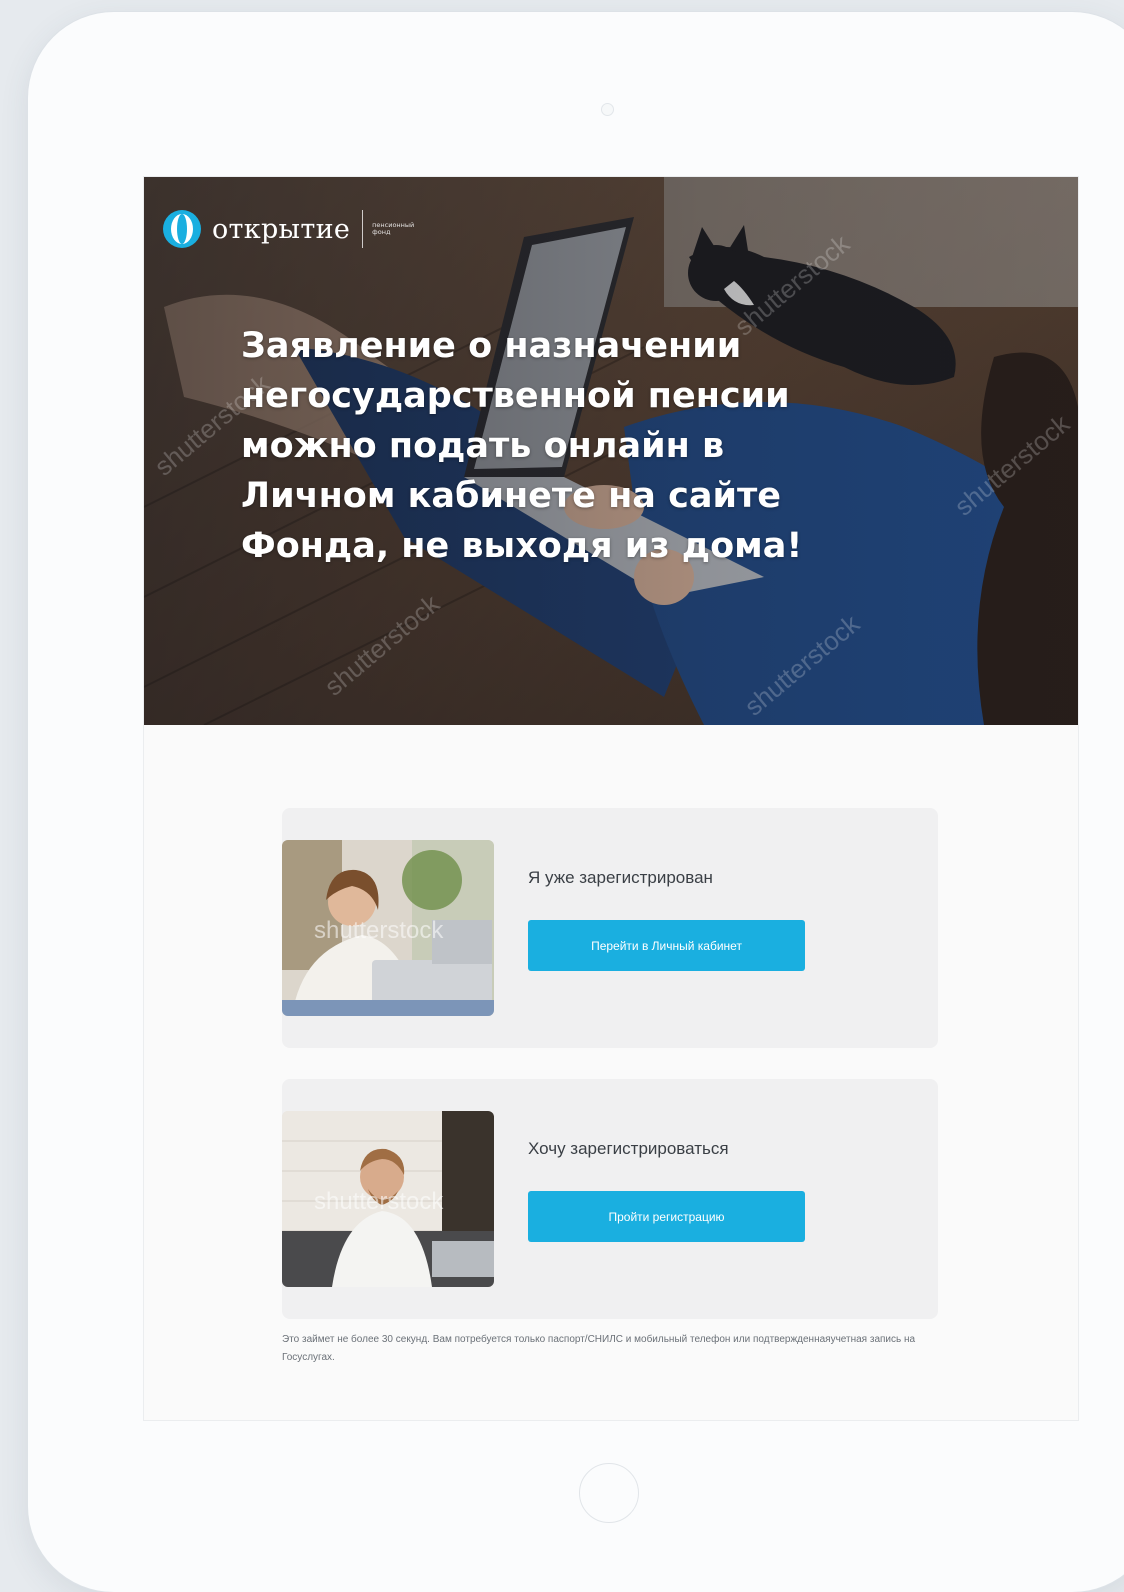 Image resolution: width=1124 pixels, height=1592 pixels. What do you see at coordinates (379, 930) in the screenshot?
I see `registered-photo-watermark: shutterstock` at bounding box center [379, 930].